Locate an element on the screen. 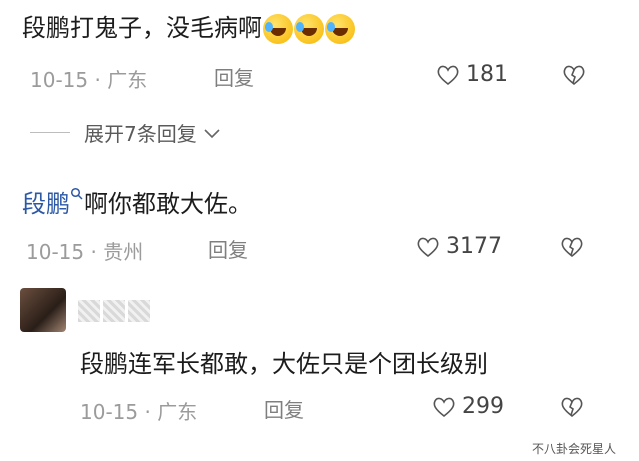 The width and height of the screenshot is (639, 461). comment-1-text: 段鹏打鬼子，没毛病啊 is located at coordinates (142, 28).